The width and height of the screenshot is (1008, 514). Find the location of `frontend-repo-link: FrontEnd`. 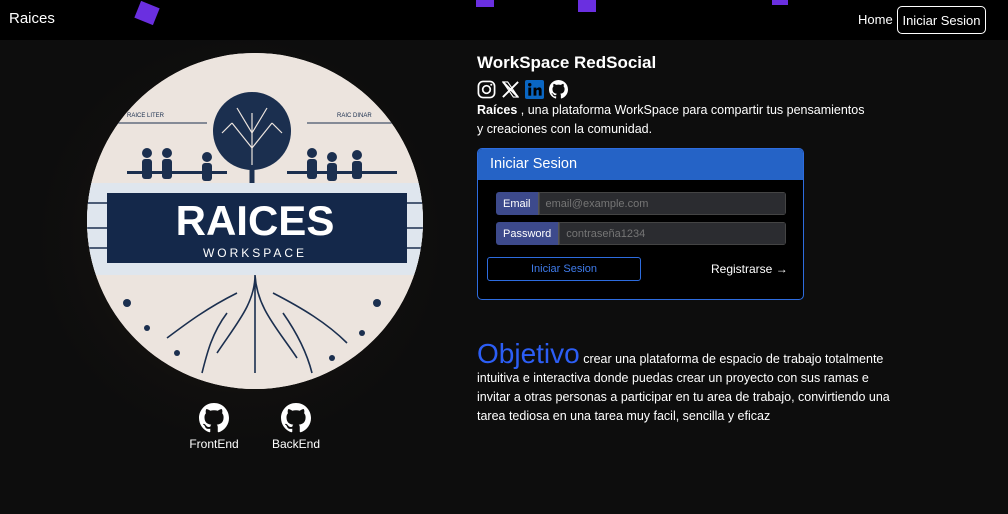

frontend-repo-link: FrontEnd is located at coordinates (214, 427).